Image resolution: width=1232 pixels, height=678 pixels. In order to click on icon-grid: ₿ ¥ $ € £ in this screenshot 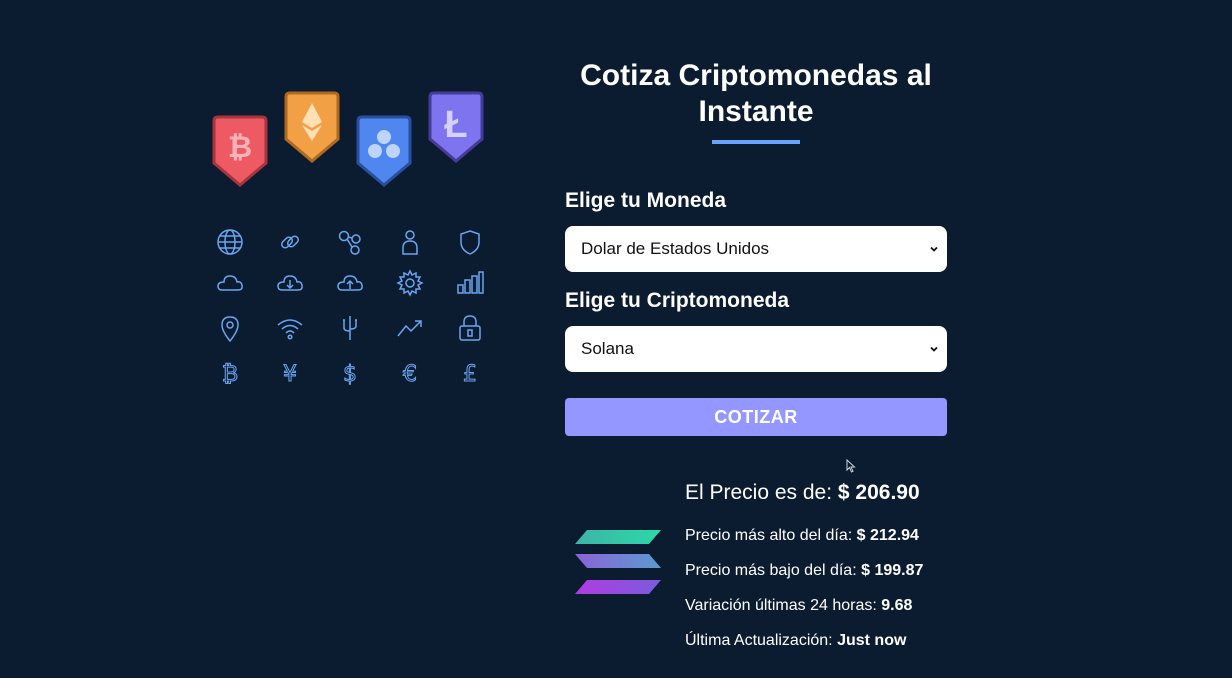, I will do `click(350, 245)`.